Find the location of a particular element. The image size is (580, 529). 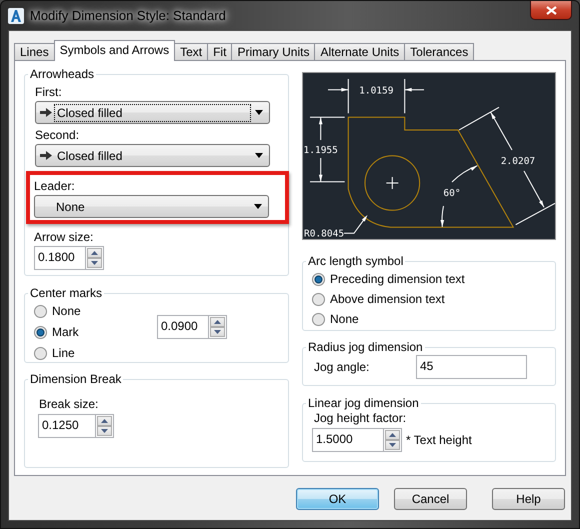

tab: Lines is located at coordinates (34, 51).